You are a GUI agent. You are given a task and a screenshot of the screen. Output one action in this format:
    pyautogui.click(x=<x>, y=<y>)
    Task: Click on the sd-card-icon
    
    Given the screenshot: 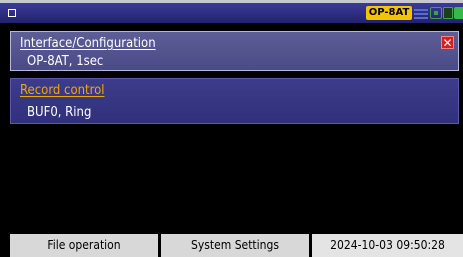 What is the action you would take?
    pyautogui.click(x=448, y=13)
    